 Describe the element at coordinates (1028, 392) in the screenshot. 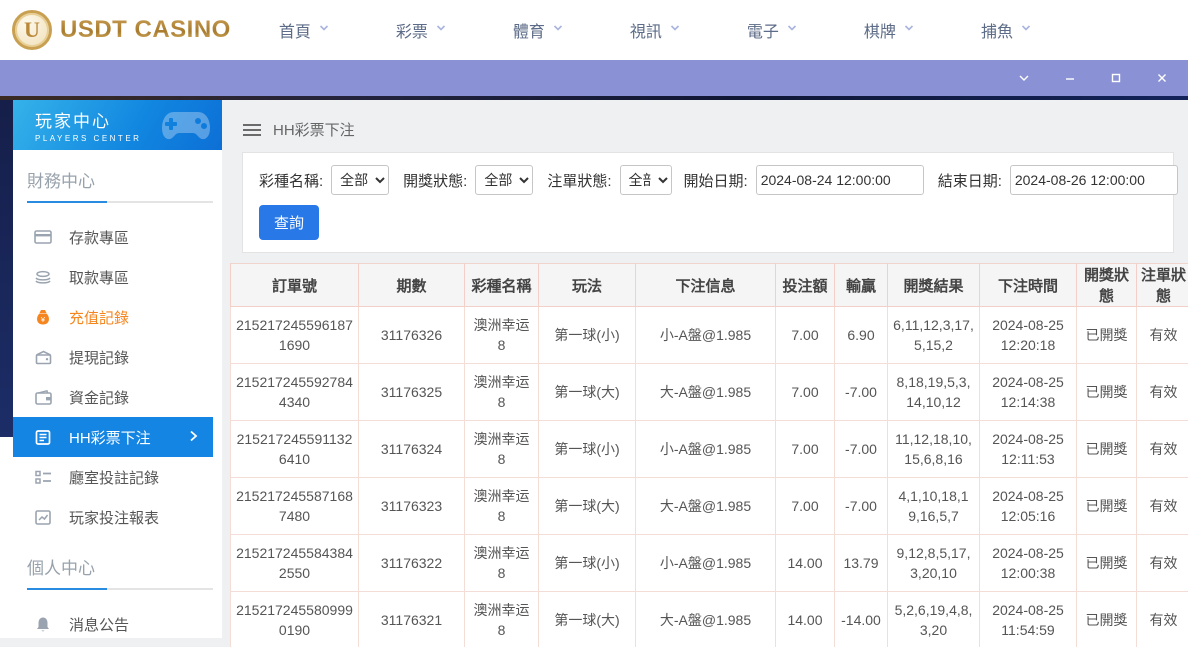

I see `table-cell: 2024-08-25 12:14:38` at that location.